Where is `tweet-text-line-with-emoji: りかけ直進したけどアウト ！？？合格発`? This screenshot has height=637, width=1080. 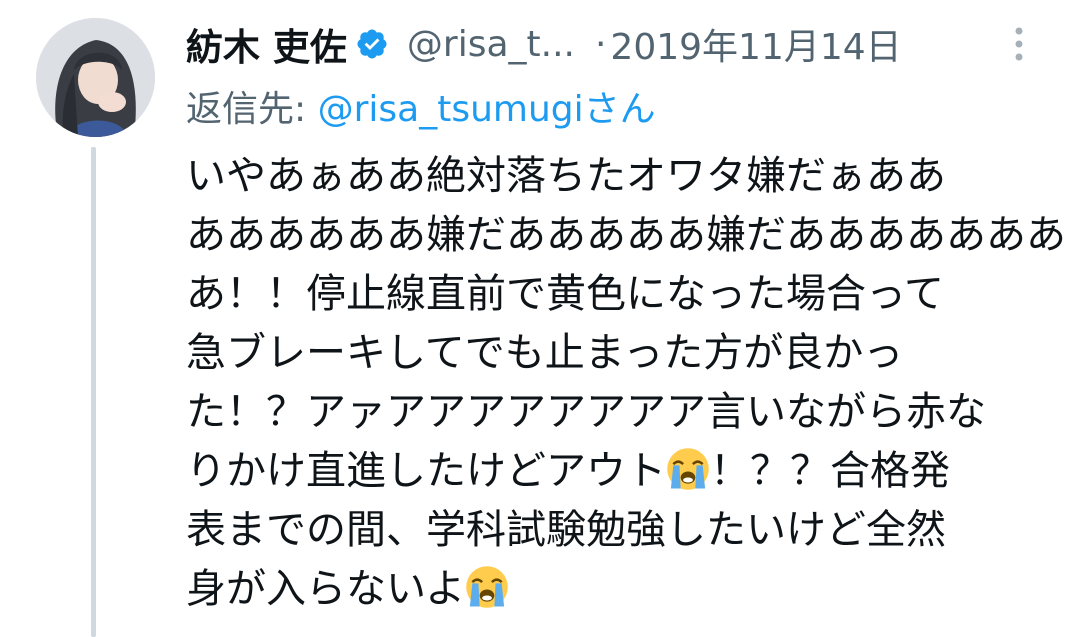 tweet-text-line-with-emoji: りかけ直進したけどアウト ！？？合格発 is located at coordinates (606, 471).